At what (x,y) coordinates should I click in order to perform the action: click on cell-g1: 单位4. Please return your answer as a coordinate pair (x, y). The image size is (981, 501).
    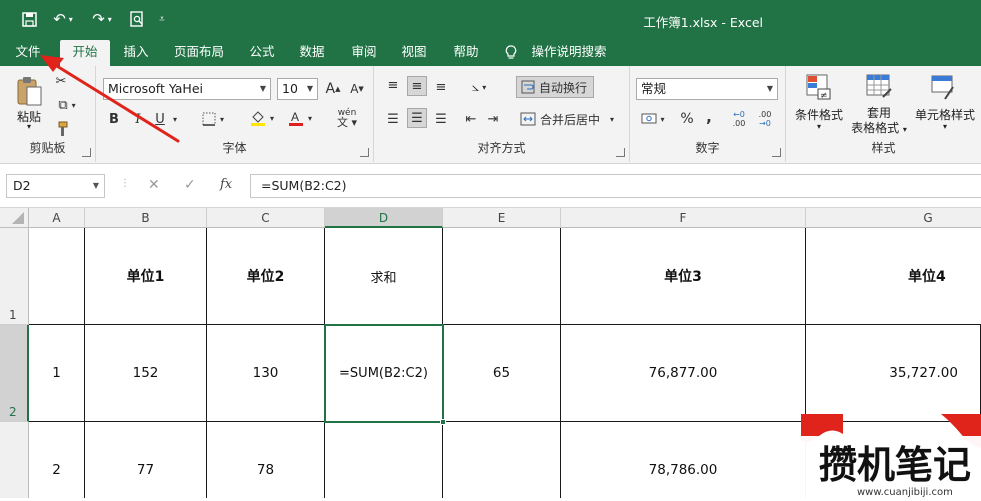
    Looking at the image, I should click on (893, 276).